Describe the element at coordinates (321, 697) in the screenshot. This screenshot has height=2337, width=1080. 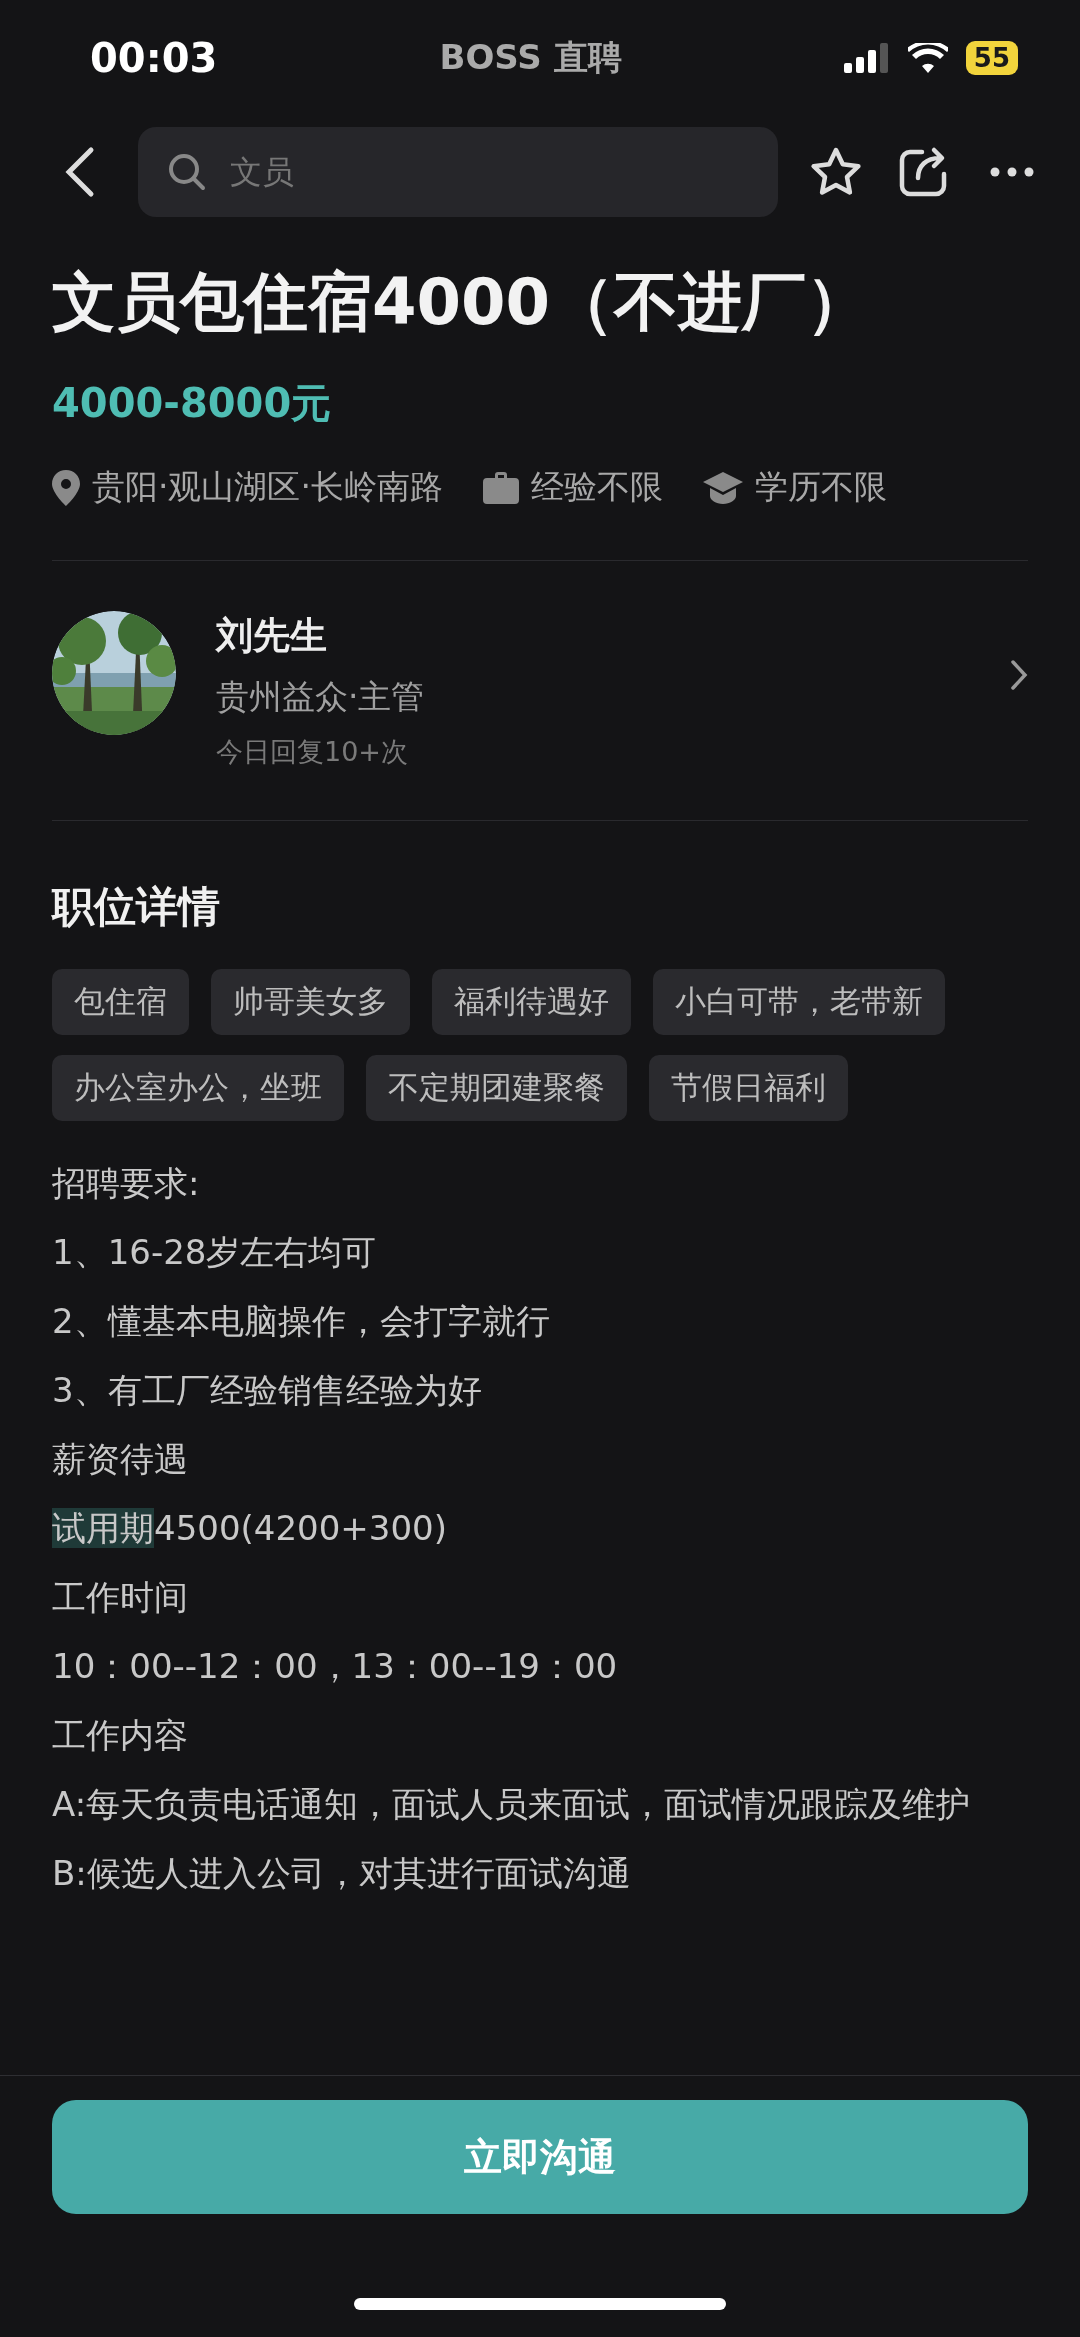
I see `recruiter-company: 贵州益众·主管` at that location.